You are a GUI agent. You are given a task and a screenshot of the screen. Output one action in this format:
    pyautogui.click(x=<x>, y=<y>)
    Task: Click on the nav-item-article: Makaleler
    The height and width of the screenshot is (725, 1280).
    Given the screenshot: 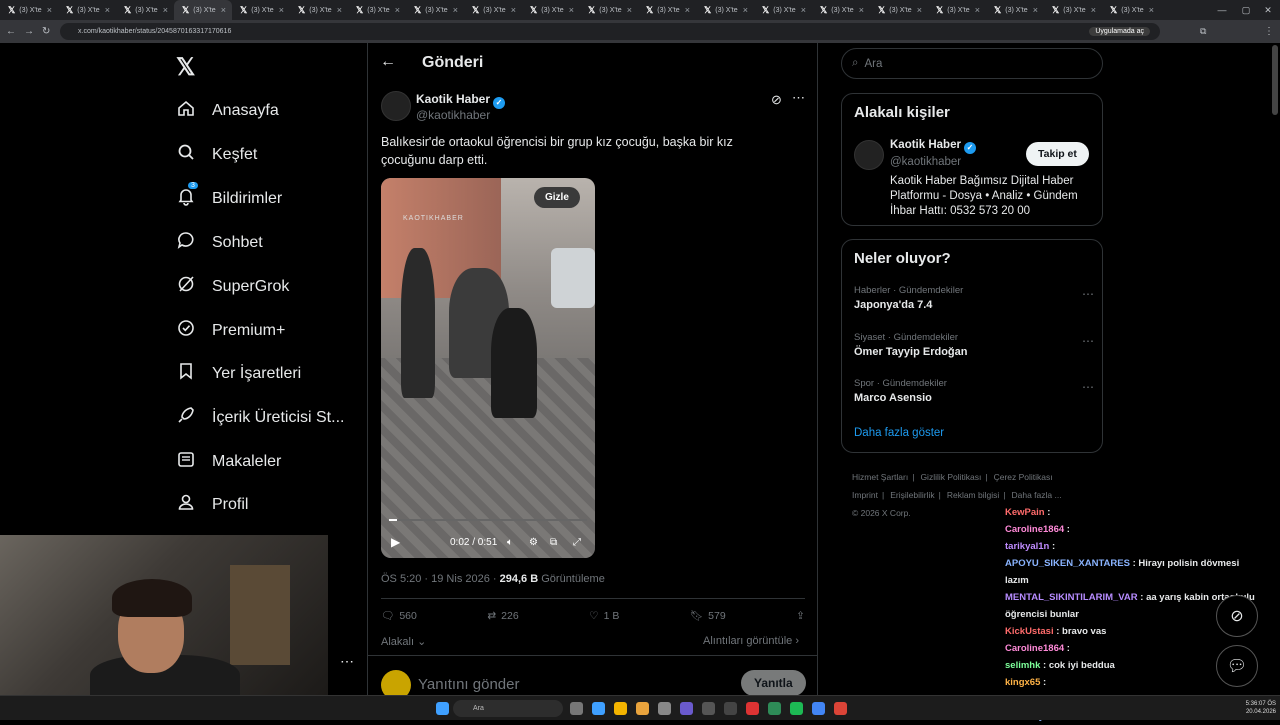 What is the action you would take?
    pyautogui.click(x=228, y=461)
    